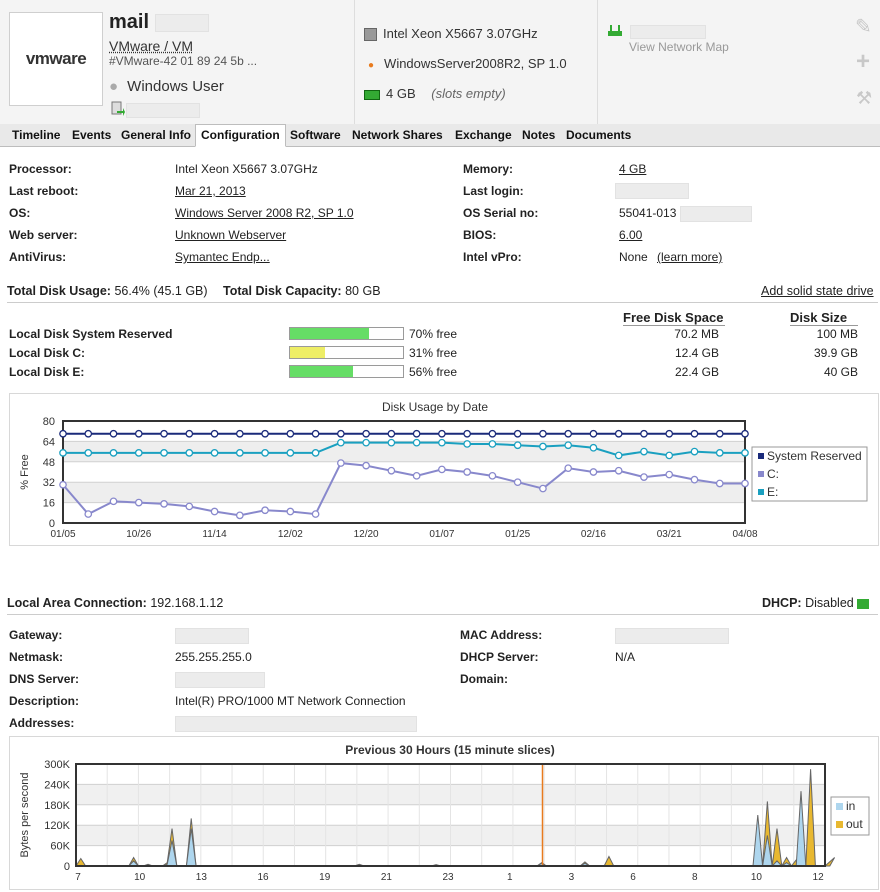 The image size is (880, 892). I want to click on disk-free-space: 22.4 GB, so click(696, 372).